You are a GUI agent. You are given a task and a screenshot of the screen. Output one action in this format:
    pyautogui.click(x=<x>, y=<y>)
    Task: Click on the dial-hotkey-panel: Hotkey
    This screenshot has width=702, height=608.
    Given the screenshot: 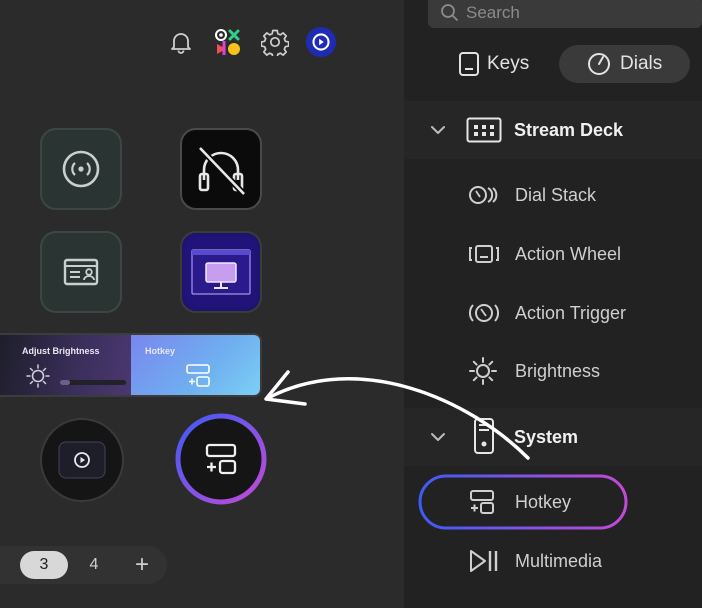 What is the action you would take?
    pyautogui.click(x=195, y=365)
    